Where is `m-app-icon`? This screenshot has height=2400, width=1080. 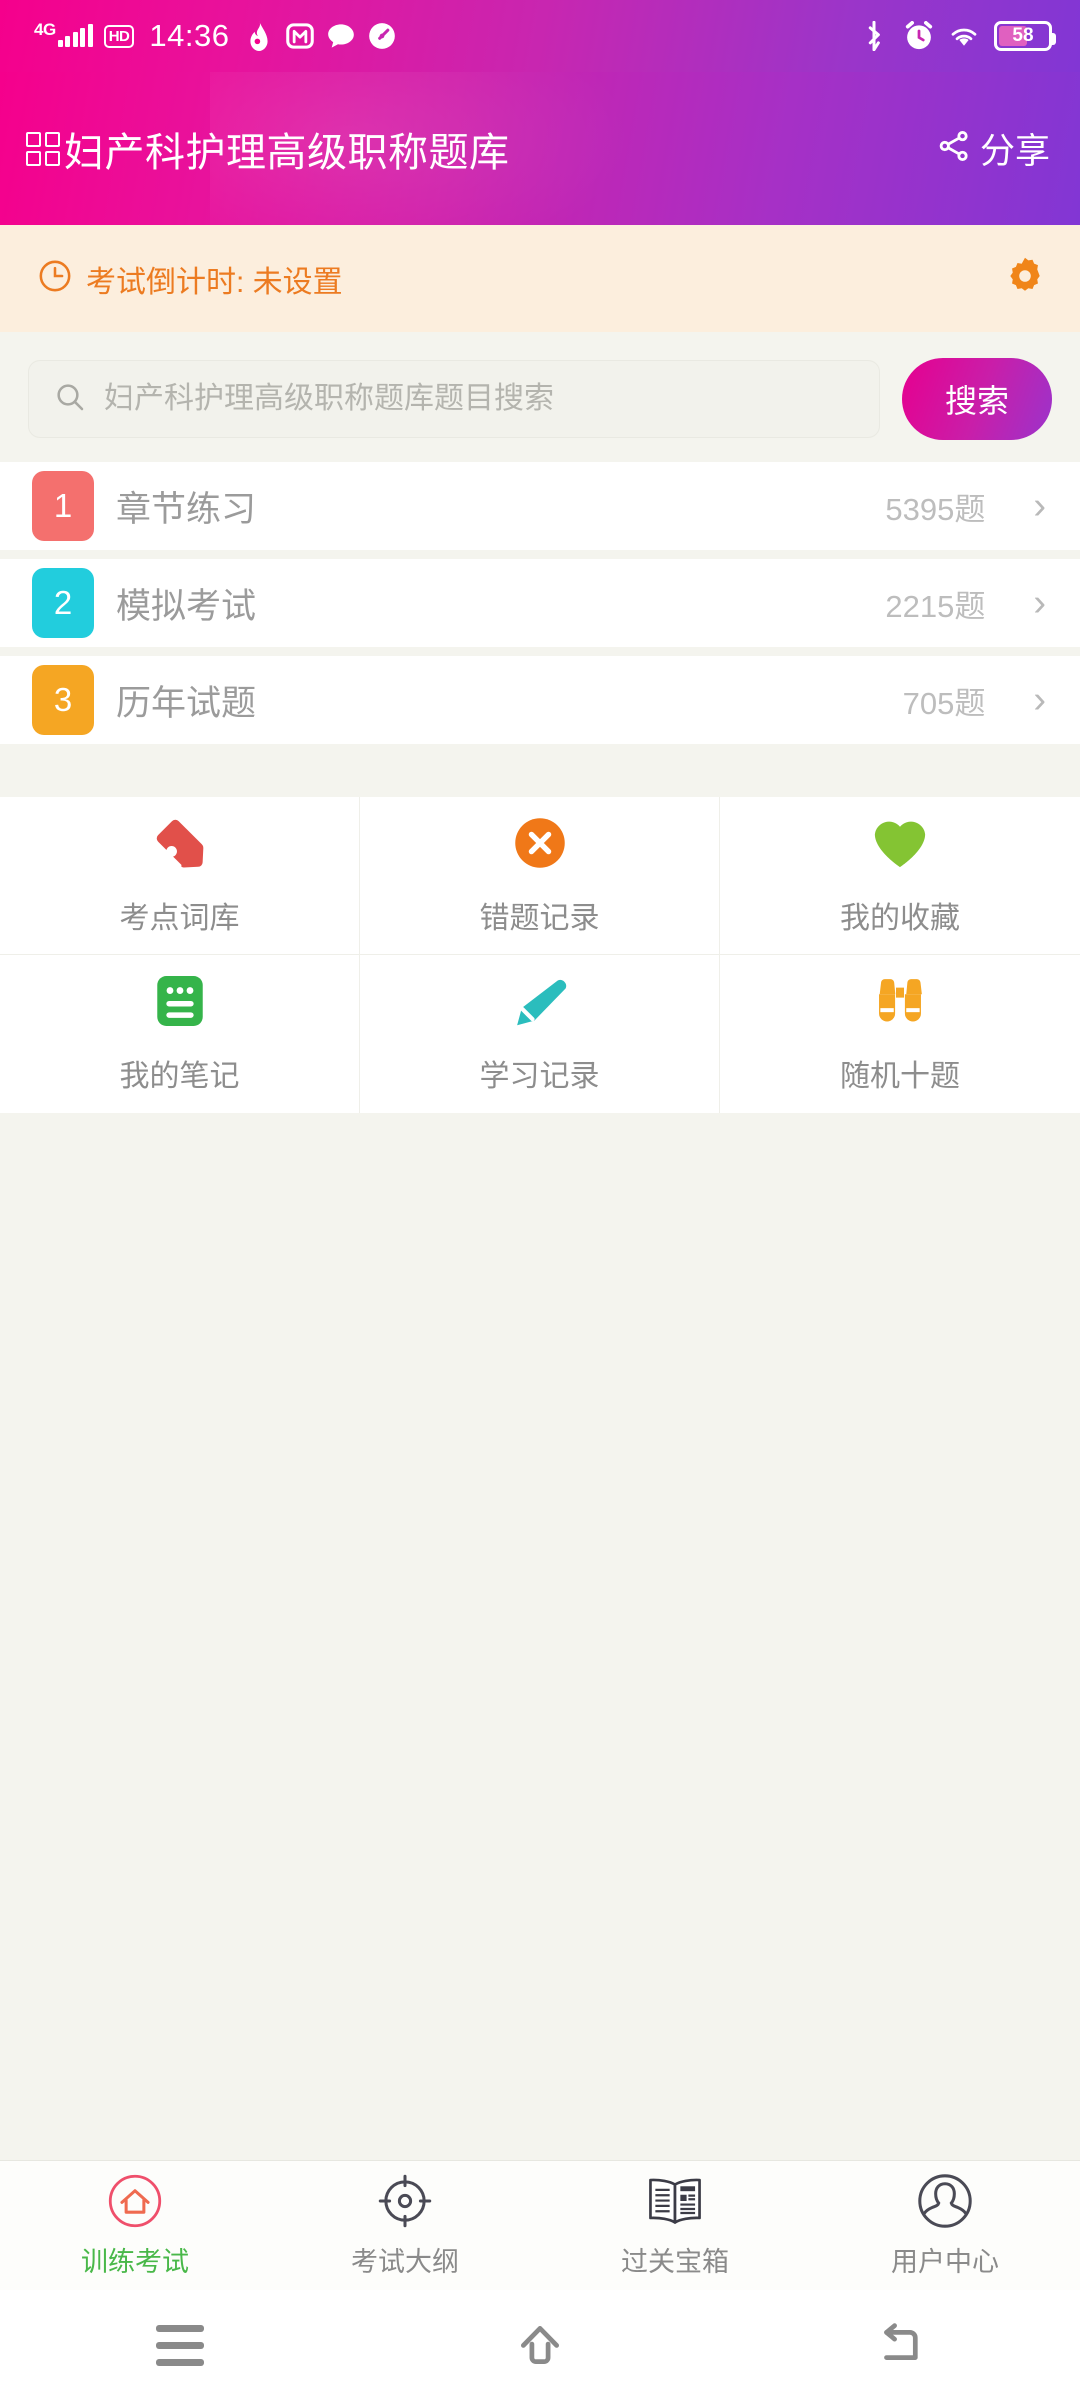 m-app-icon is located at coordinates (300, 36).